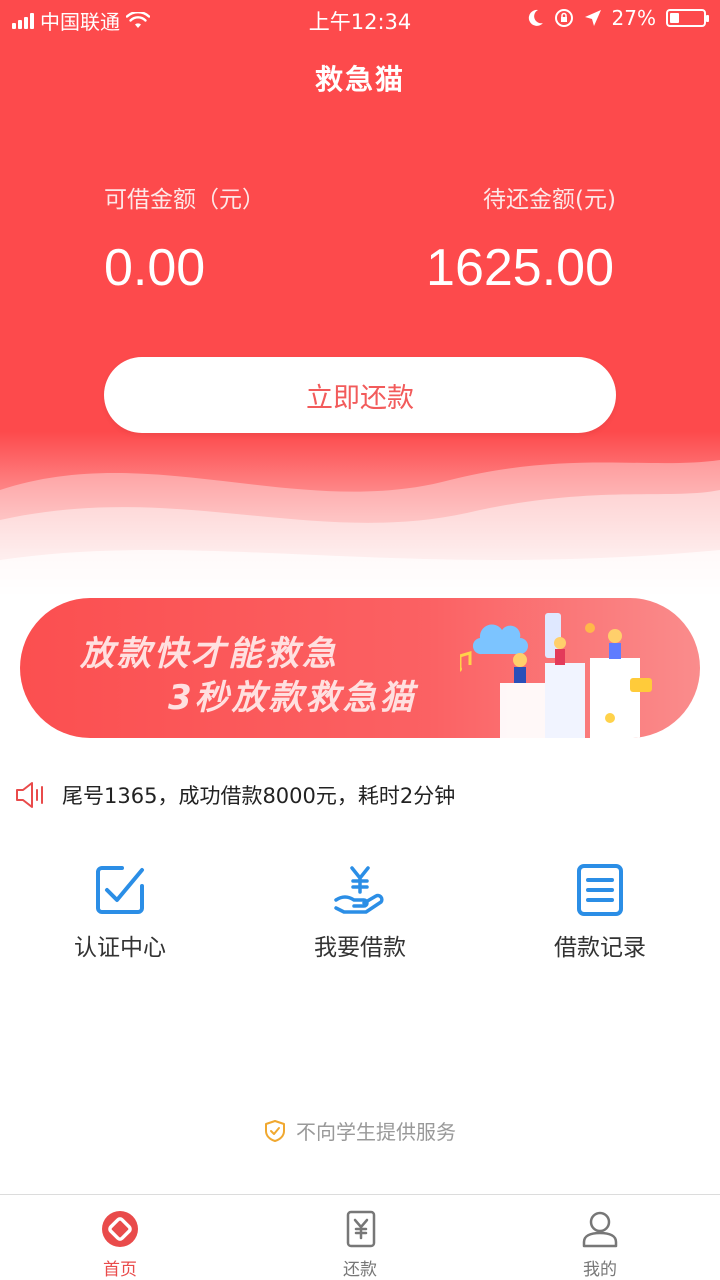  What do you see at coordinates (359, 79) in the screenshot?
I see `page-title: 救急猫` at bounding box center [359, 79].